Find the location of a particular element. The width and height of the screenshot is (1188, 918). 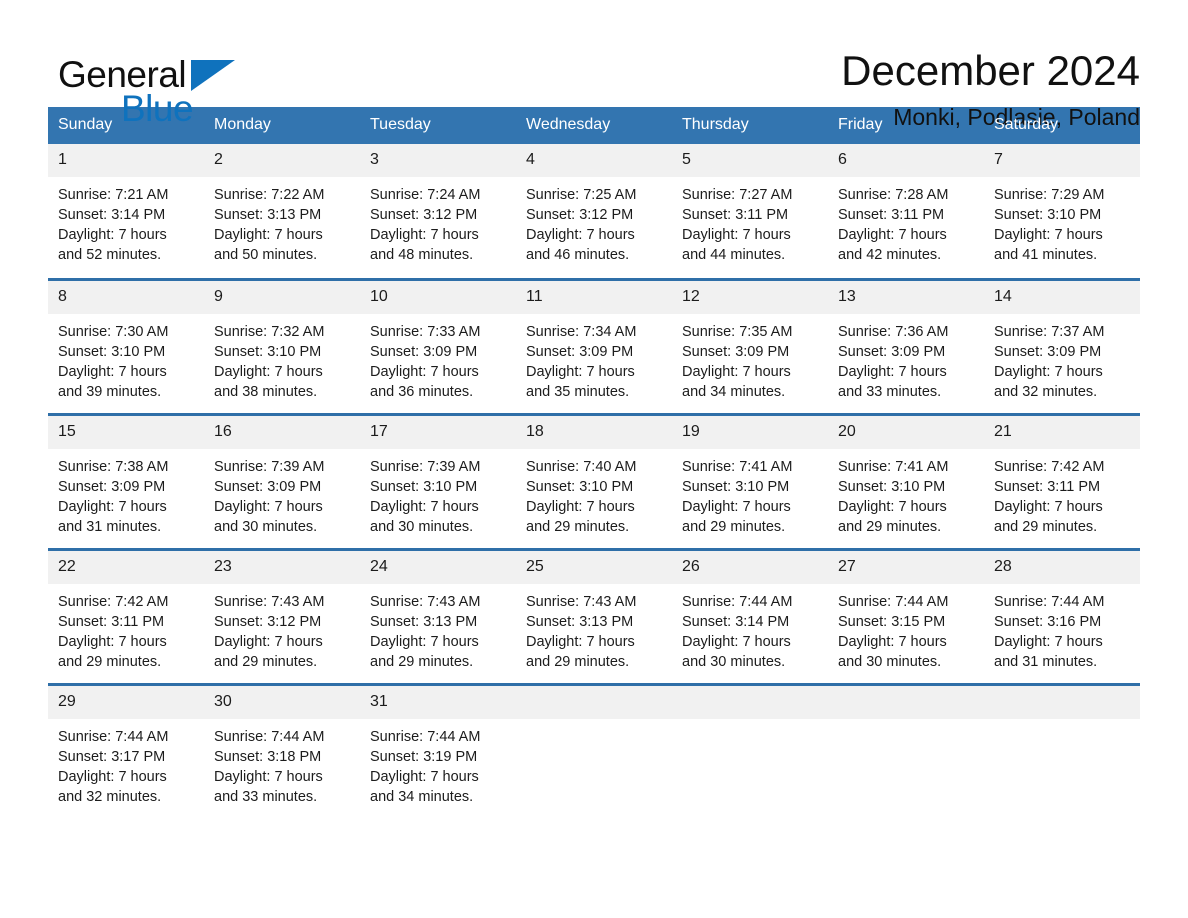

day-number: 7 is located at coordinates (1062, 160).